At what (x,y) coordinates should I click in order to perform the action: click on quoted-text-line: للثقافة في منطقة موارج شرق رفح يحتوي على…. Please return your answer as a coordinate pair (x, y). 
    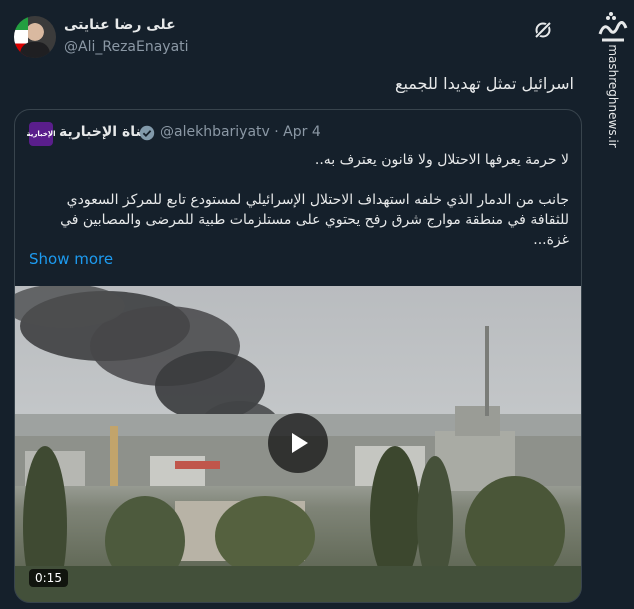
    Looking at the image, I should click on (314, 220).